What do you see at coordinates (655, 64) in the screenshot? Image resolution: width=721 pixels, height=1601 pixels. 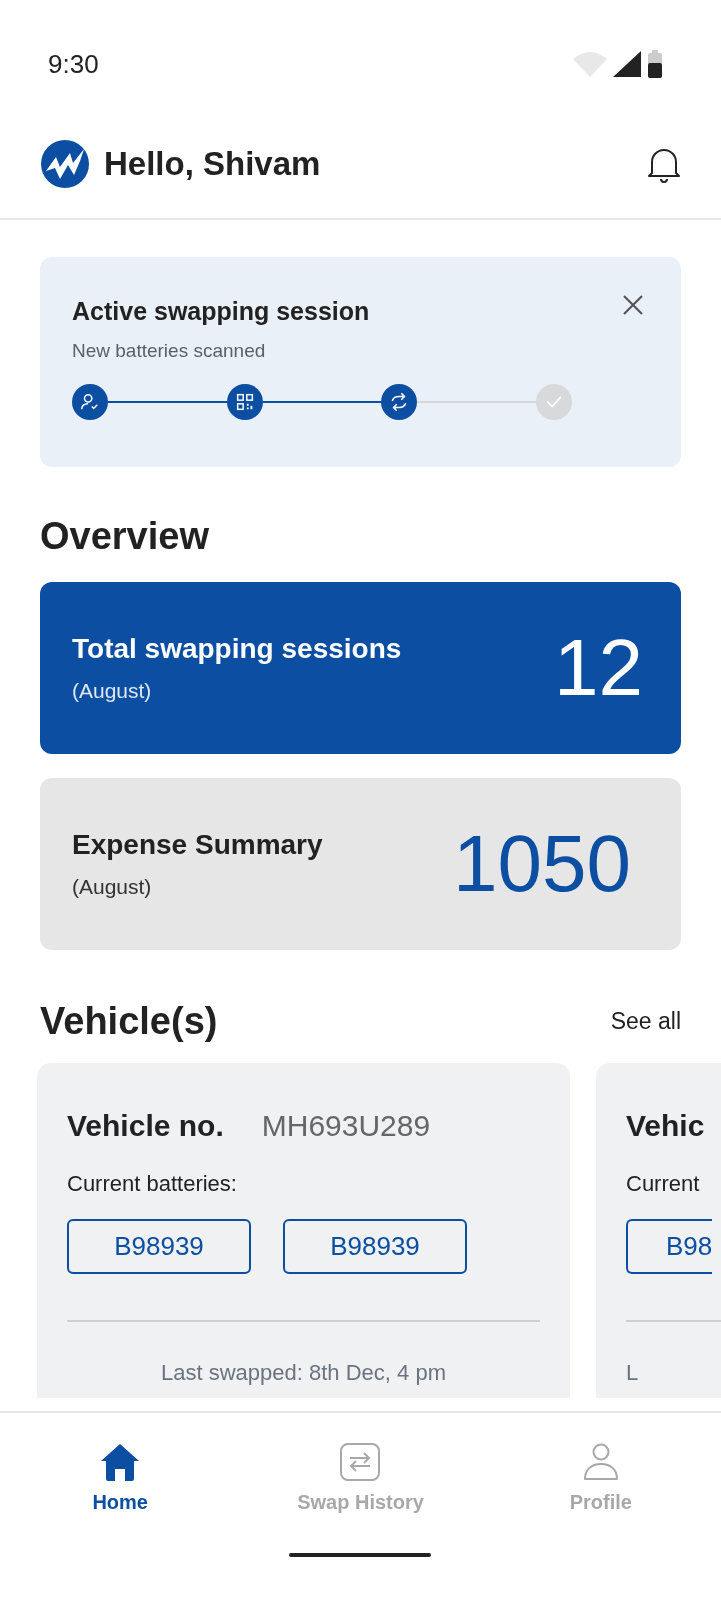 I see `battery-icon` at bounding box center [655, 64].